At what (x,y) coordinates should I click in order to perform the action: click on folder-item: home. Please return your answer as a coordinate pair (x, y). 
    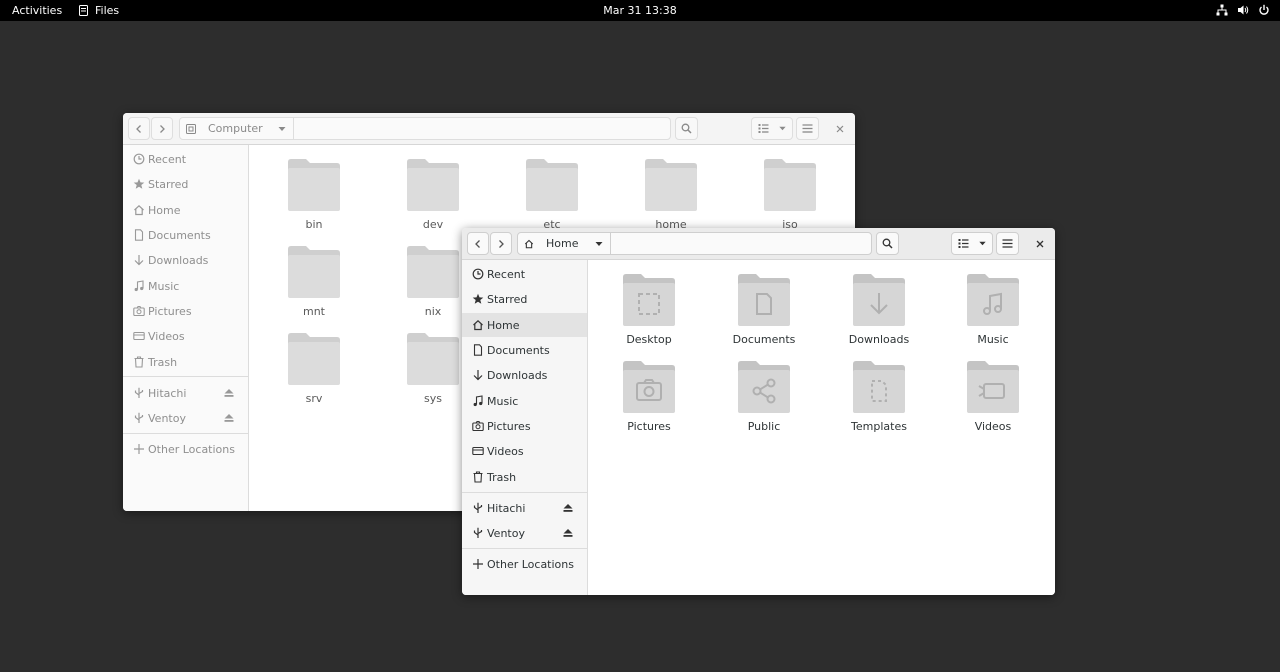
    Looking at the image, I should click on (671, 194).